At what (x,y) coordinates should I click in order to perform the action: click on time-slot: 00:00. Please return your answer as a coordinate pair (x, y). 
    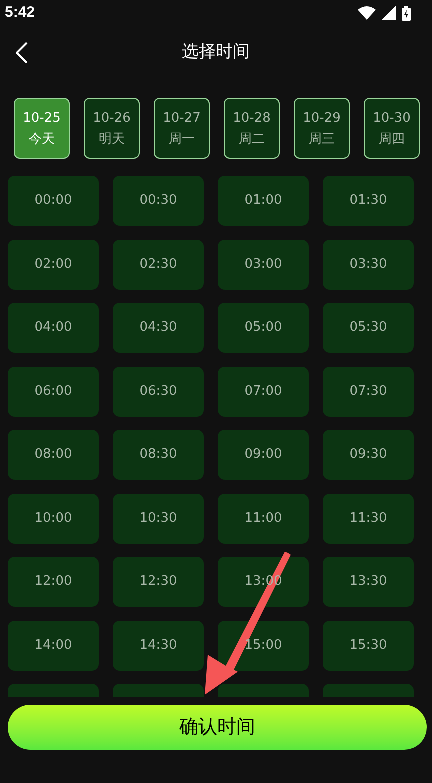
    Looking at the image, I should click on (53, 201).